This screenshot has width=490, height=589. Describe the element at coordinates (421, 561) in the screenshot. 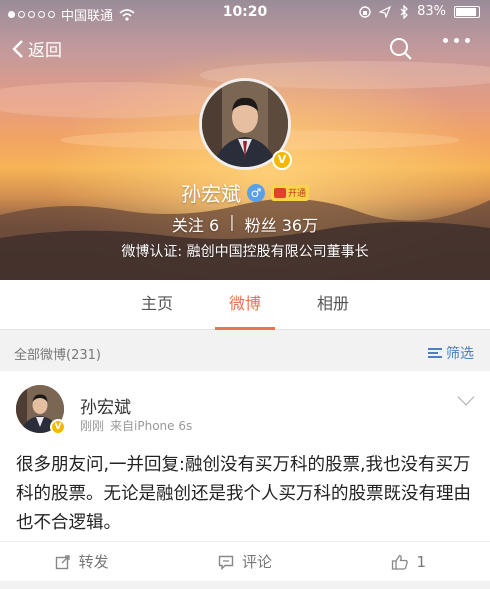

I see `like-count: 1` at that location.